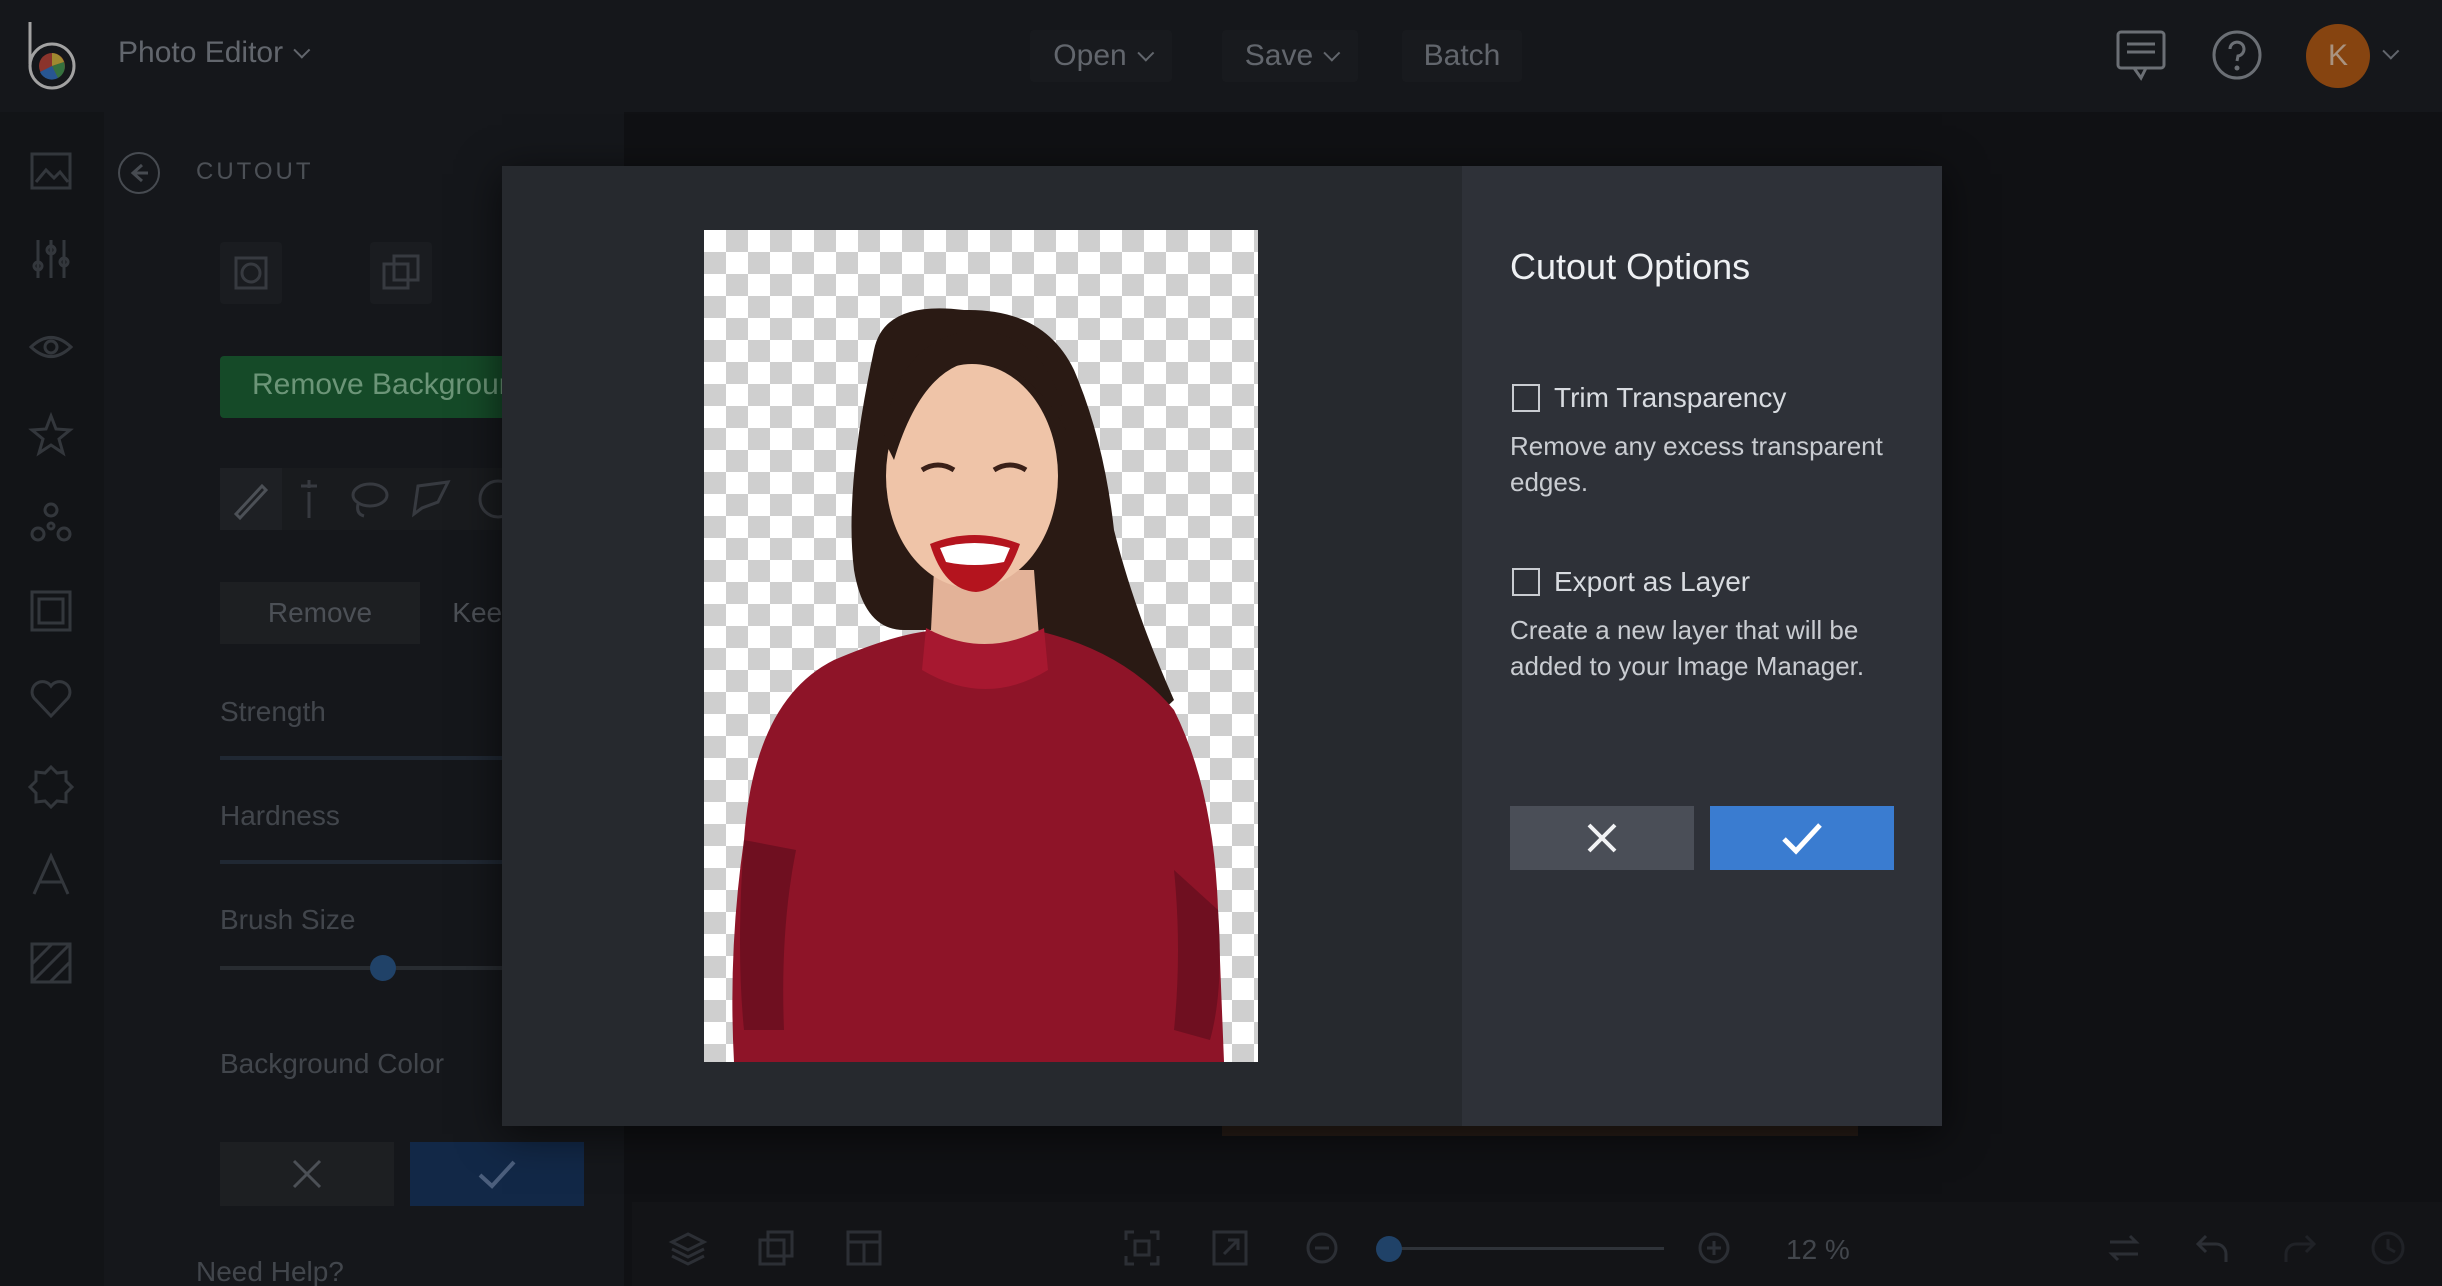 This screenshot has height=1286, width=2442. I want to click on export-as-layer-label: Export as Layer, so click(1652, 582).